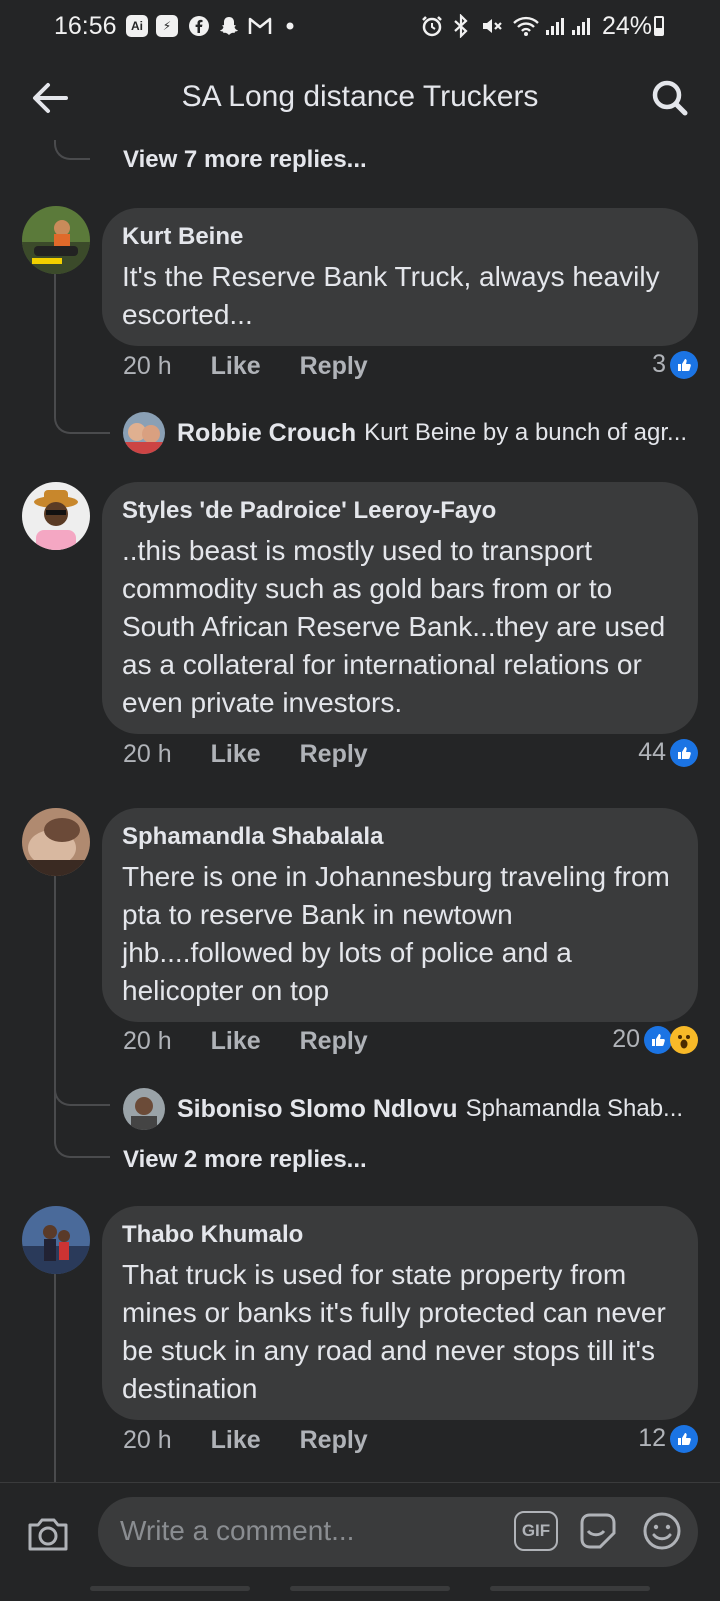 This screenshot has width=720, height=1601. What do you see at coordinates (260, 26) in the screenshot?
I see `gmail-icon` at bounding box center [260, 26].